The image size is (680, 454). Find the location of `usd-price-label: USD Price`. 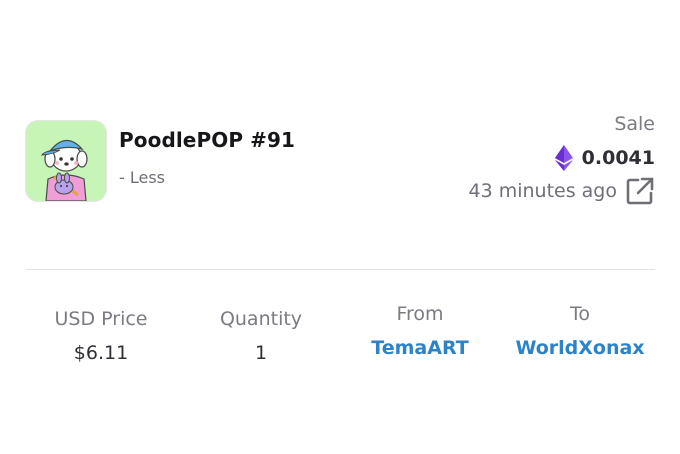

usd-price-label: USD Price is located at coordinates (101, 319).